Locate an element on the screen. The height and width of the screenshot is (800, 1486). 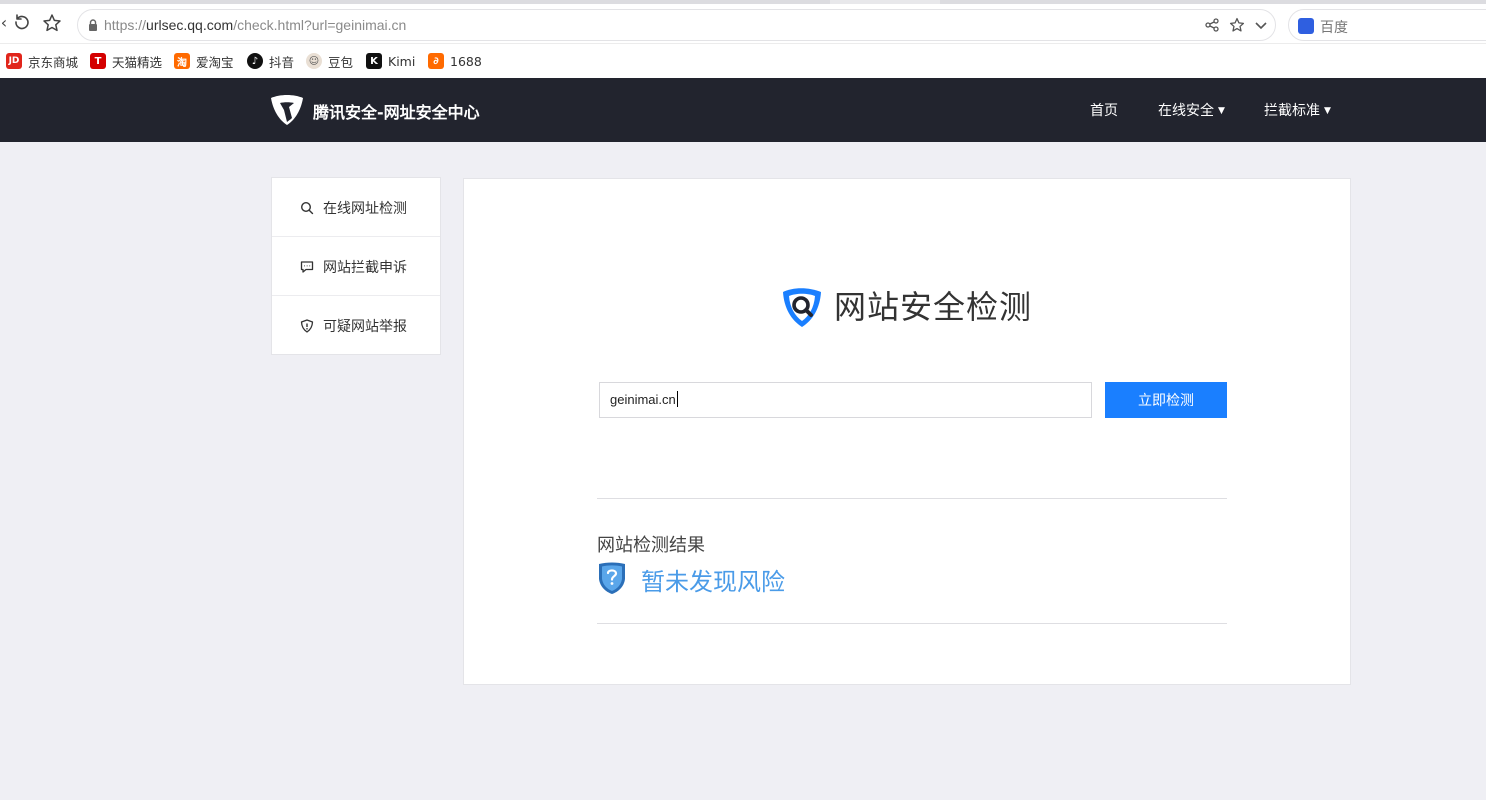
text-cursor is located at coordinates (677, 399).